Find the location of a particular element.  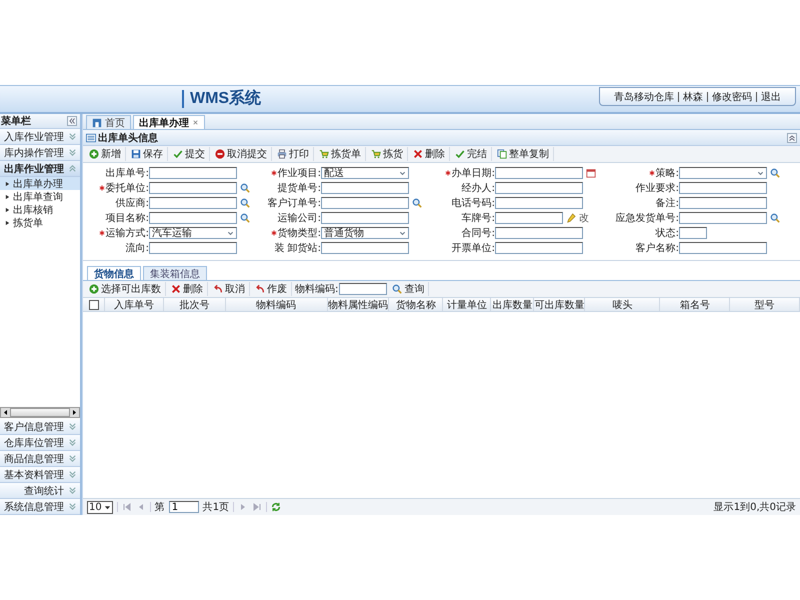

tab: 出库单办理 is located at coordinates (169, 122).